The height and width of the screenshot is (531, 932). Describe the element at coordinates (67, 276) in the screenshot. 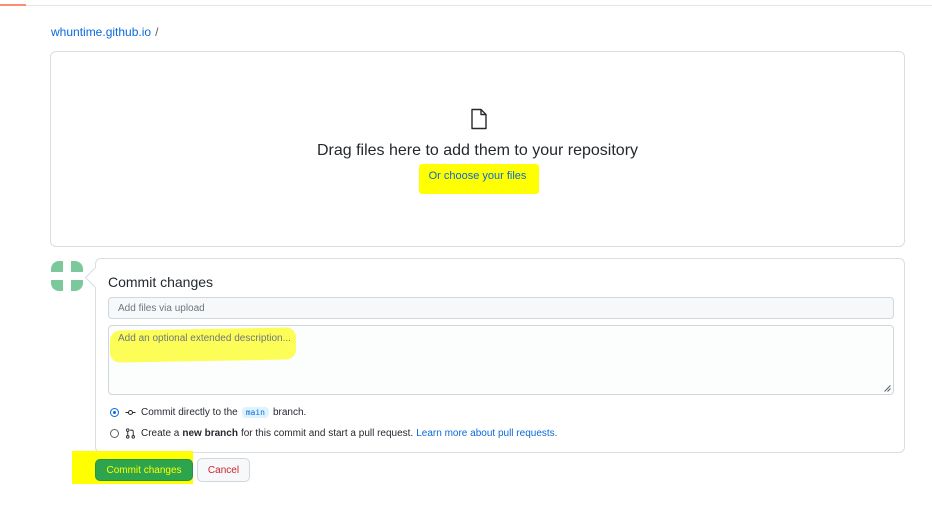

I see `avatar` at that location.